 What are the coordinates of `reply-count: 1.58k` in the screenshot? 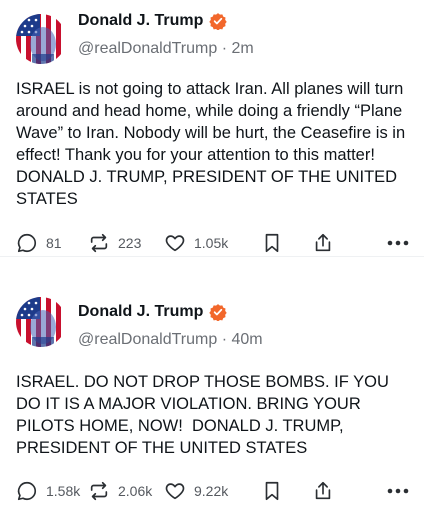 It's located at (63, 491).